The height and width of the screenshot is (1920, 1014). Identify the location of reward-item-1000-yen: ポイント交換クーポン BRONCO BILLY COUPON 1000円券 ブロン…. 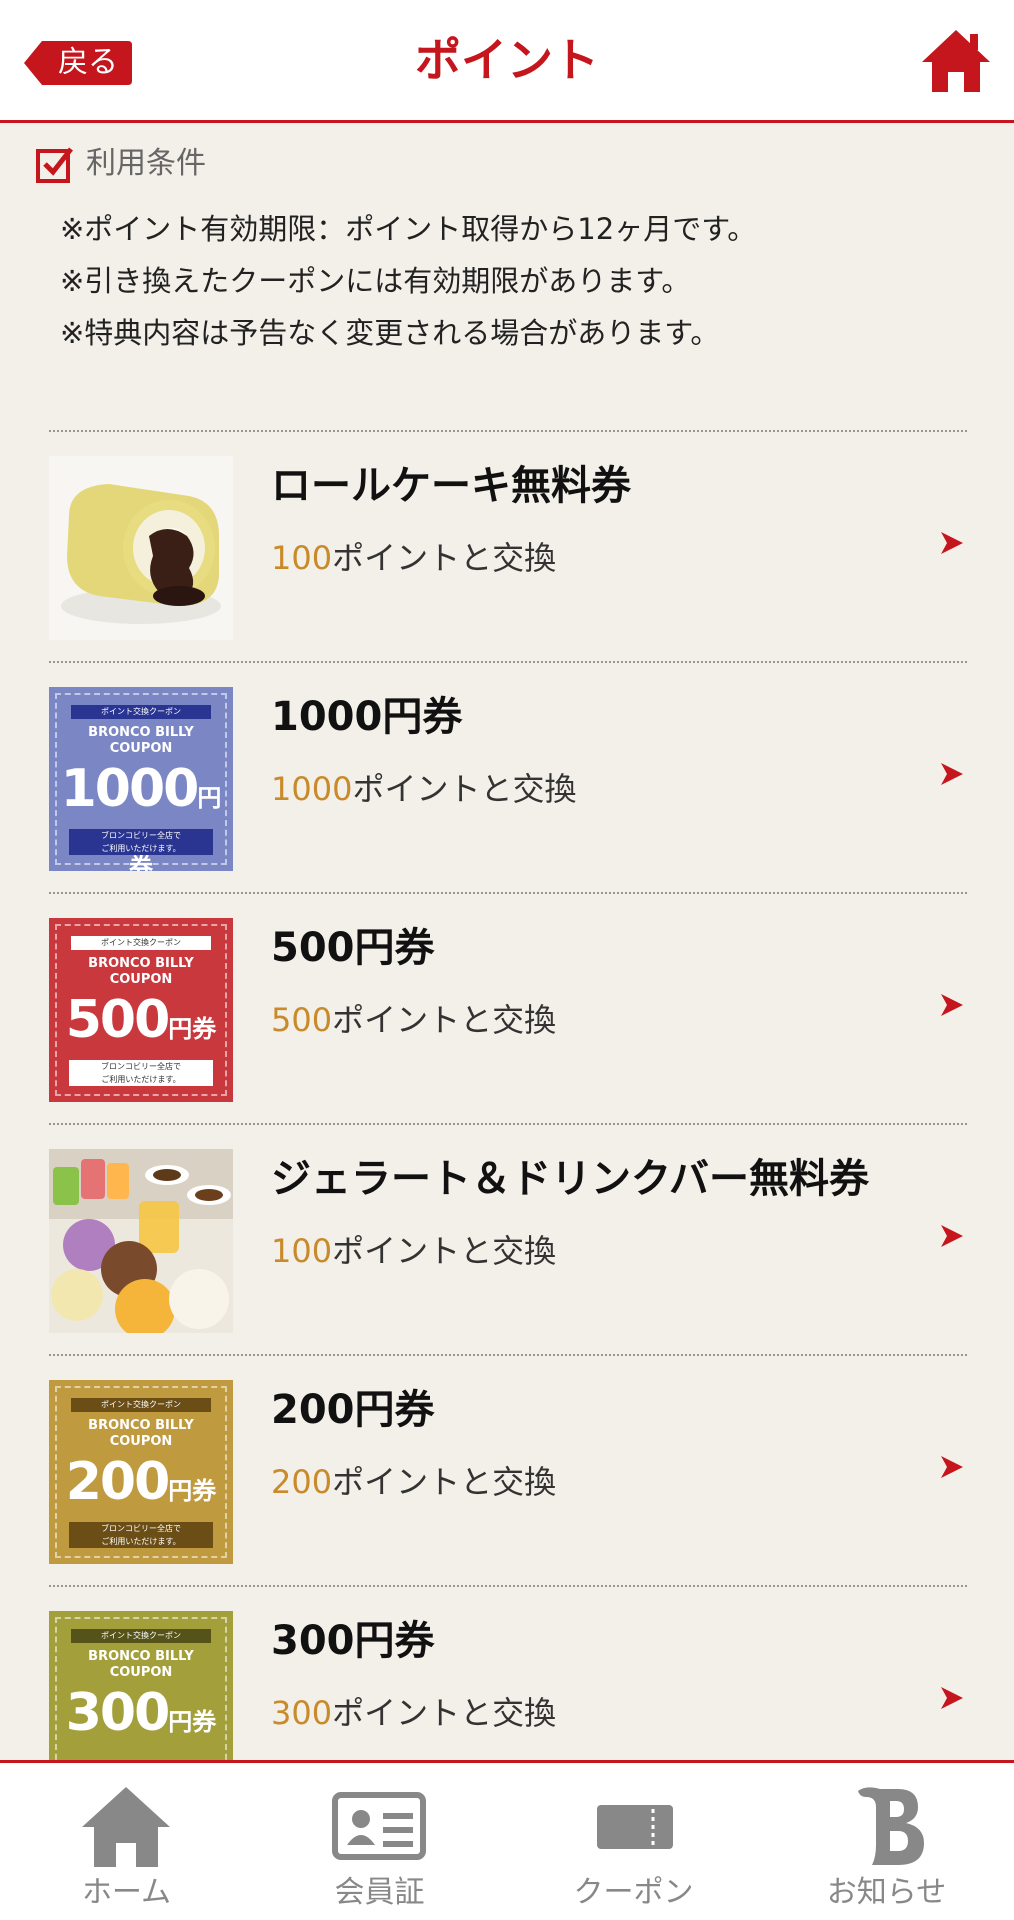
(508, 776).